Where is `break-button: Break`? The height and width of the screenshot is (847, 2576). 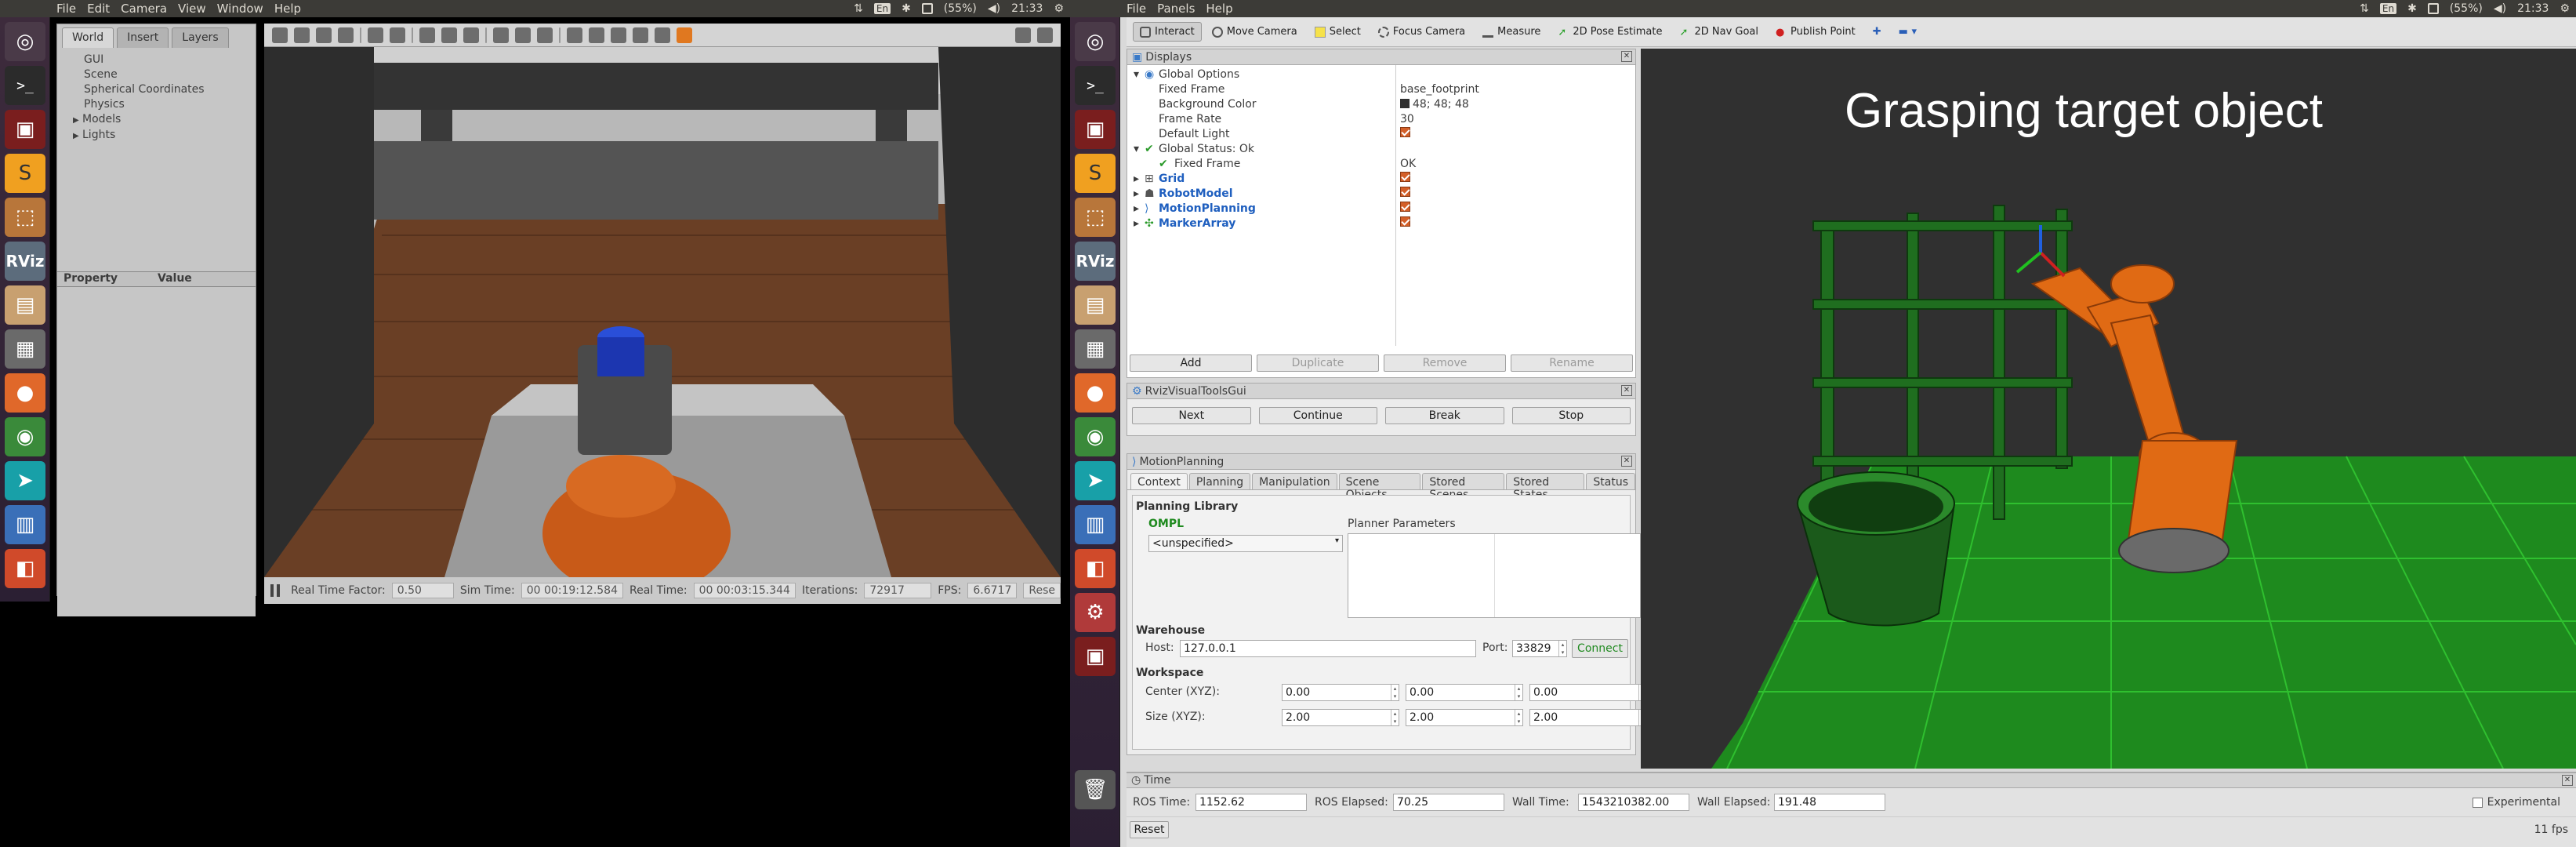 break-button: Break is located at coordinates (1444, 415).